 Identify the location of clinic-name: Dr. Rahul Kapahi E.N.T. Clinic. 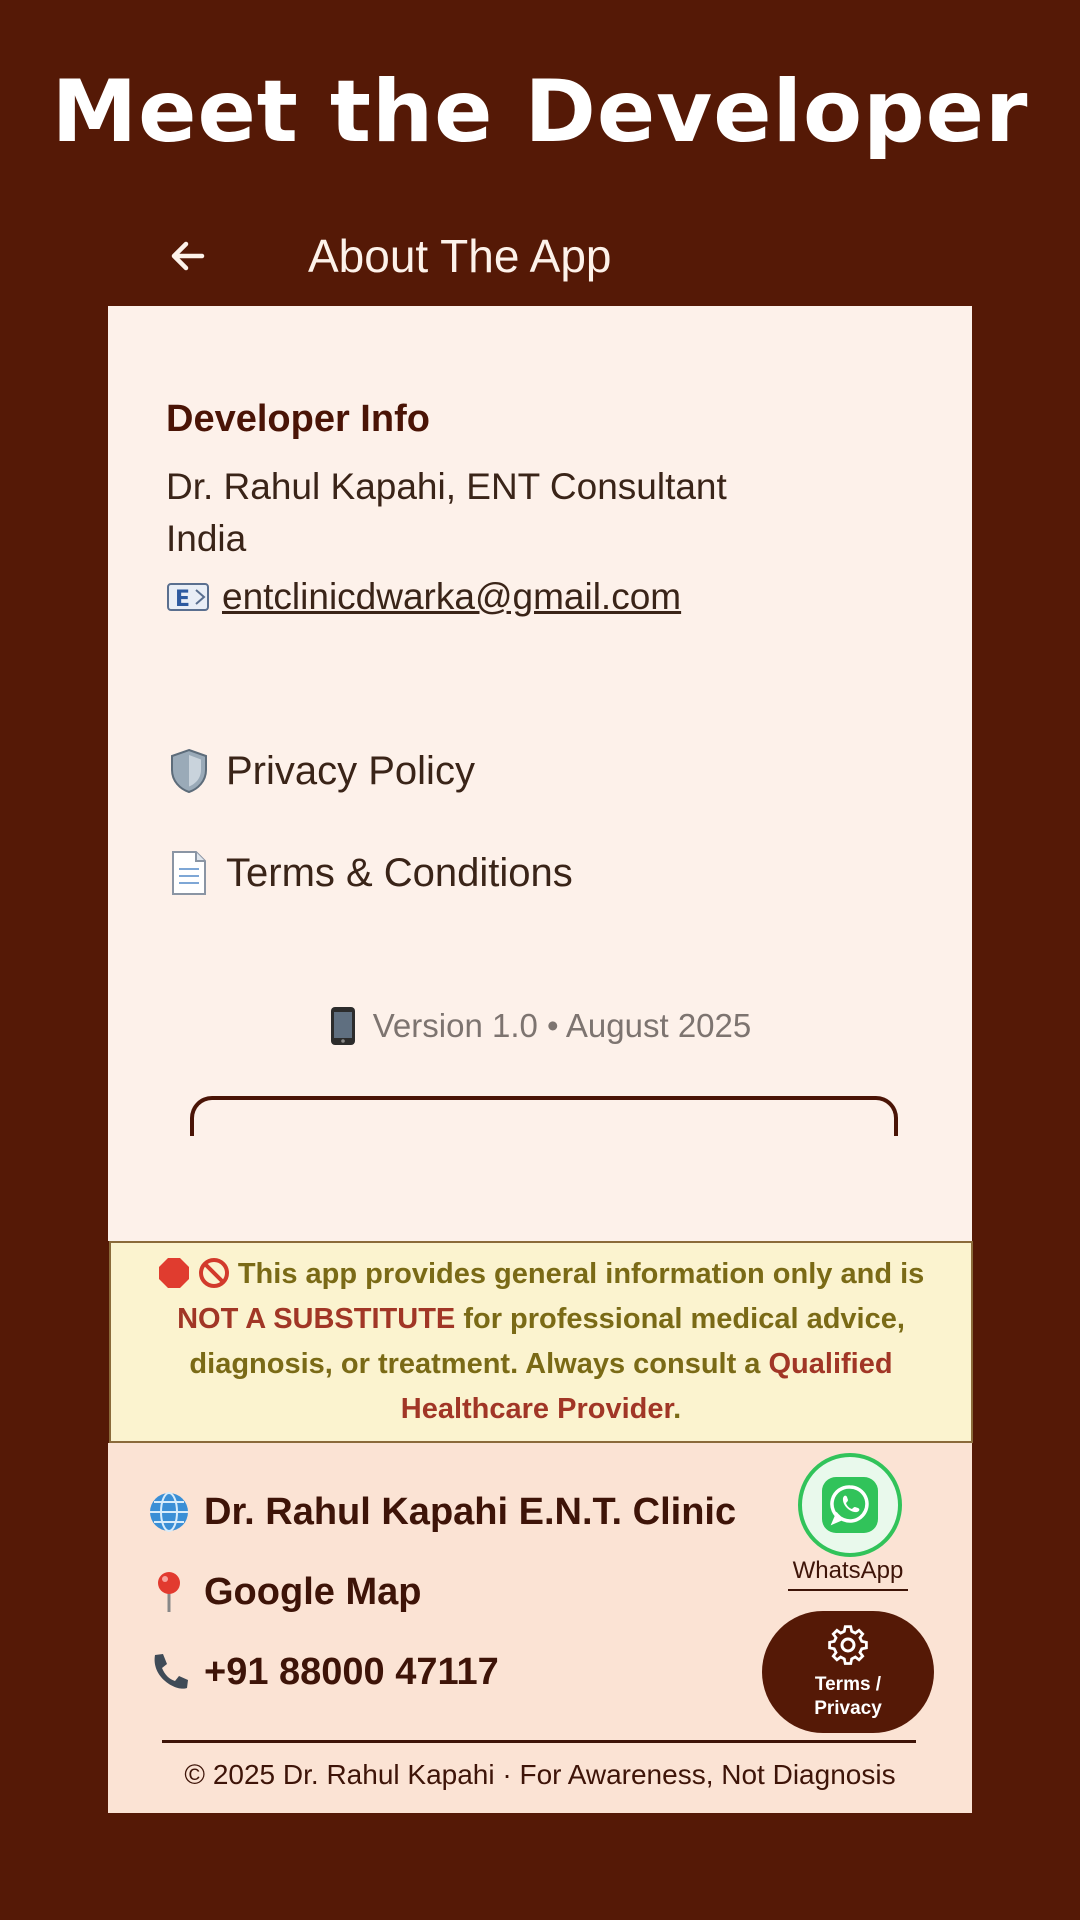
(470, 1511).